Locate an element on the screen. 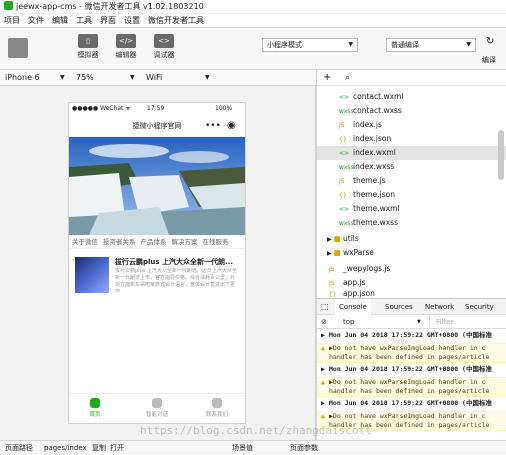 The image size is (506, 455). tab-console: Console is located at coordinates (353, 307).